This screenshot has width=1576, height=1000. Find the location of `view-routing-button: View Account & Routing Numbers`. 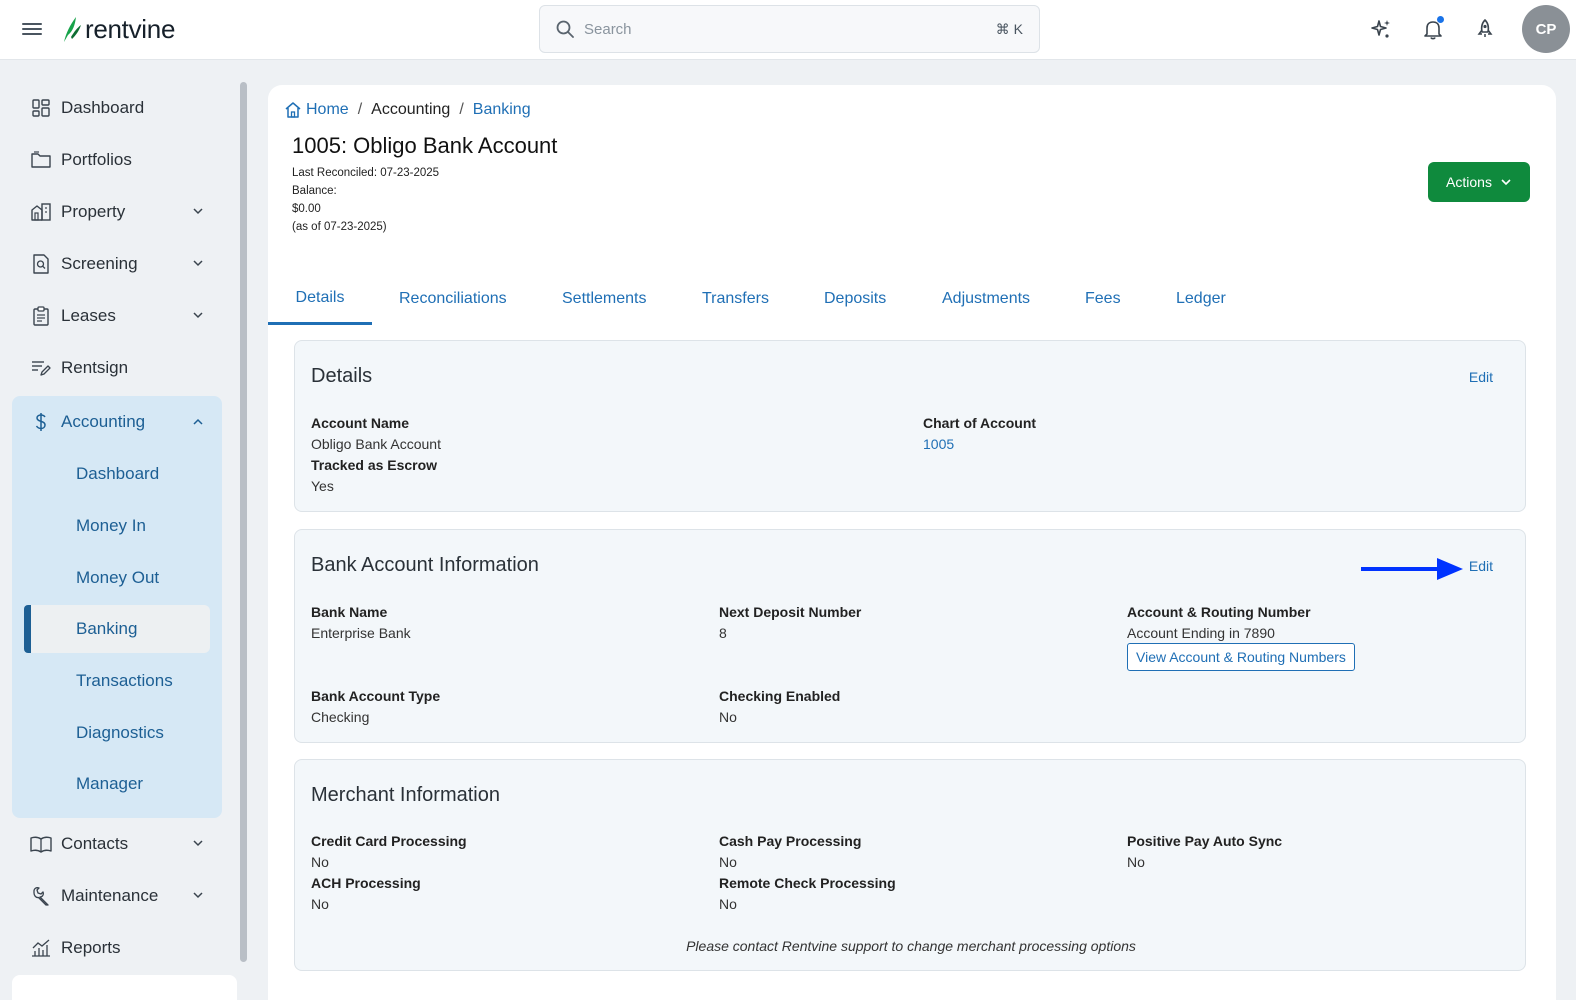

view-routing-button: View Account & Routing Numbers is located at coordinates (1241, 657).